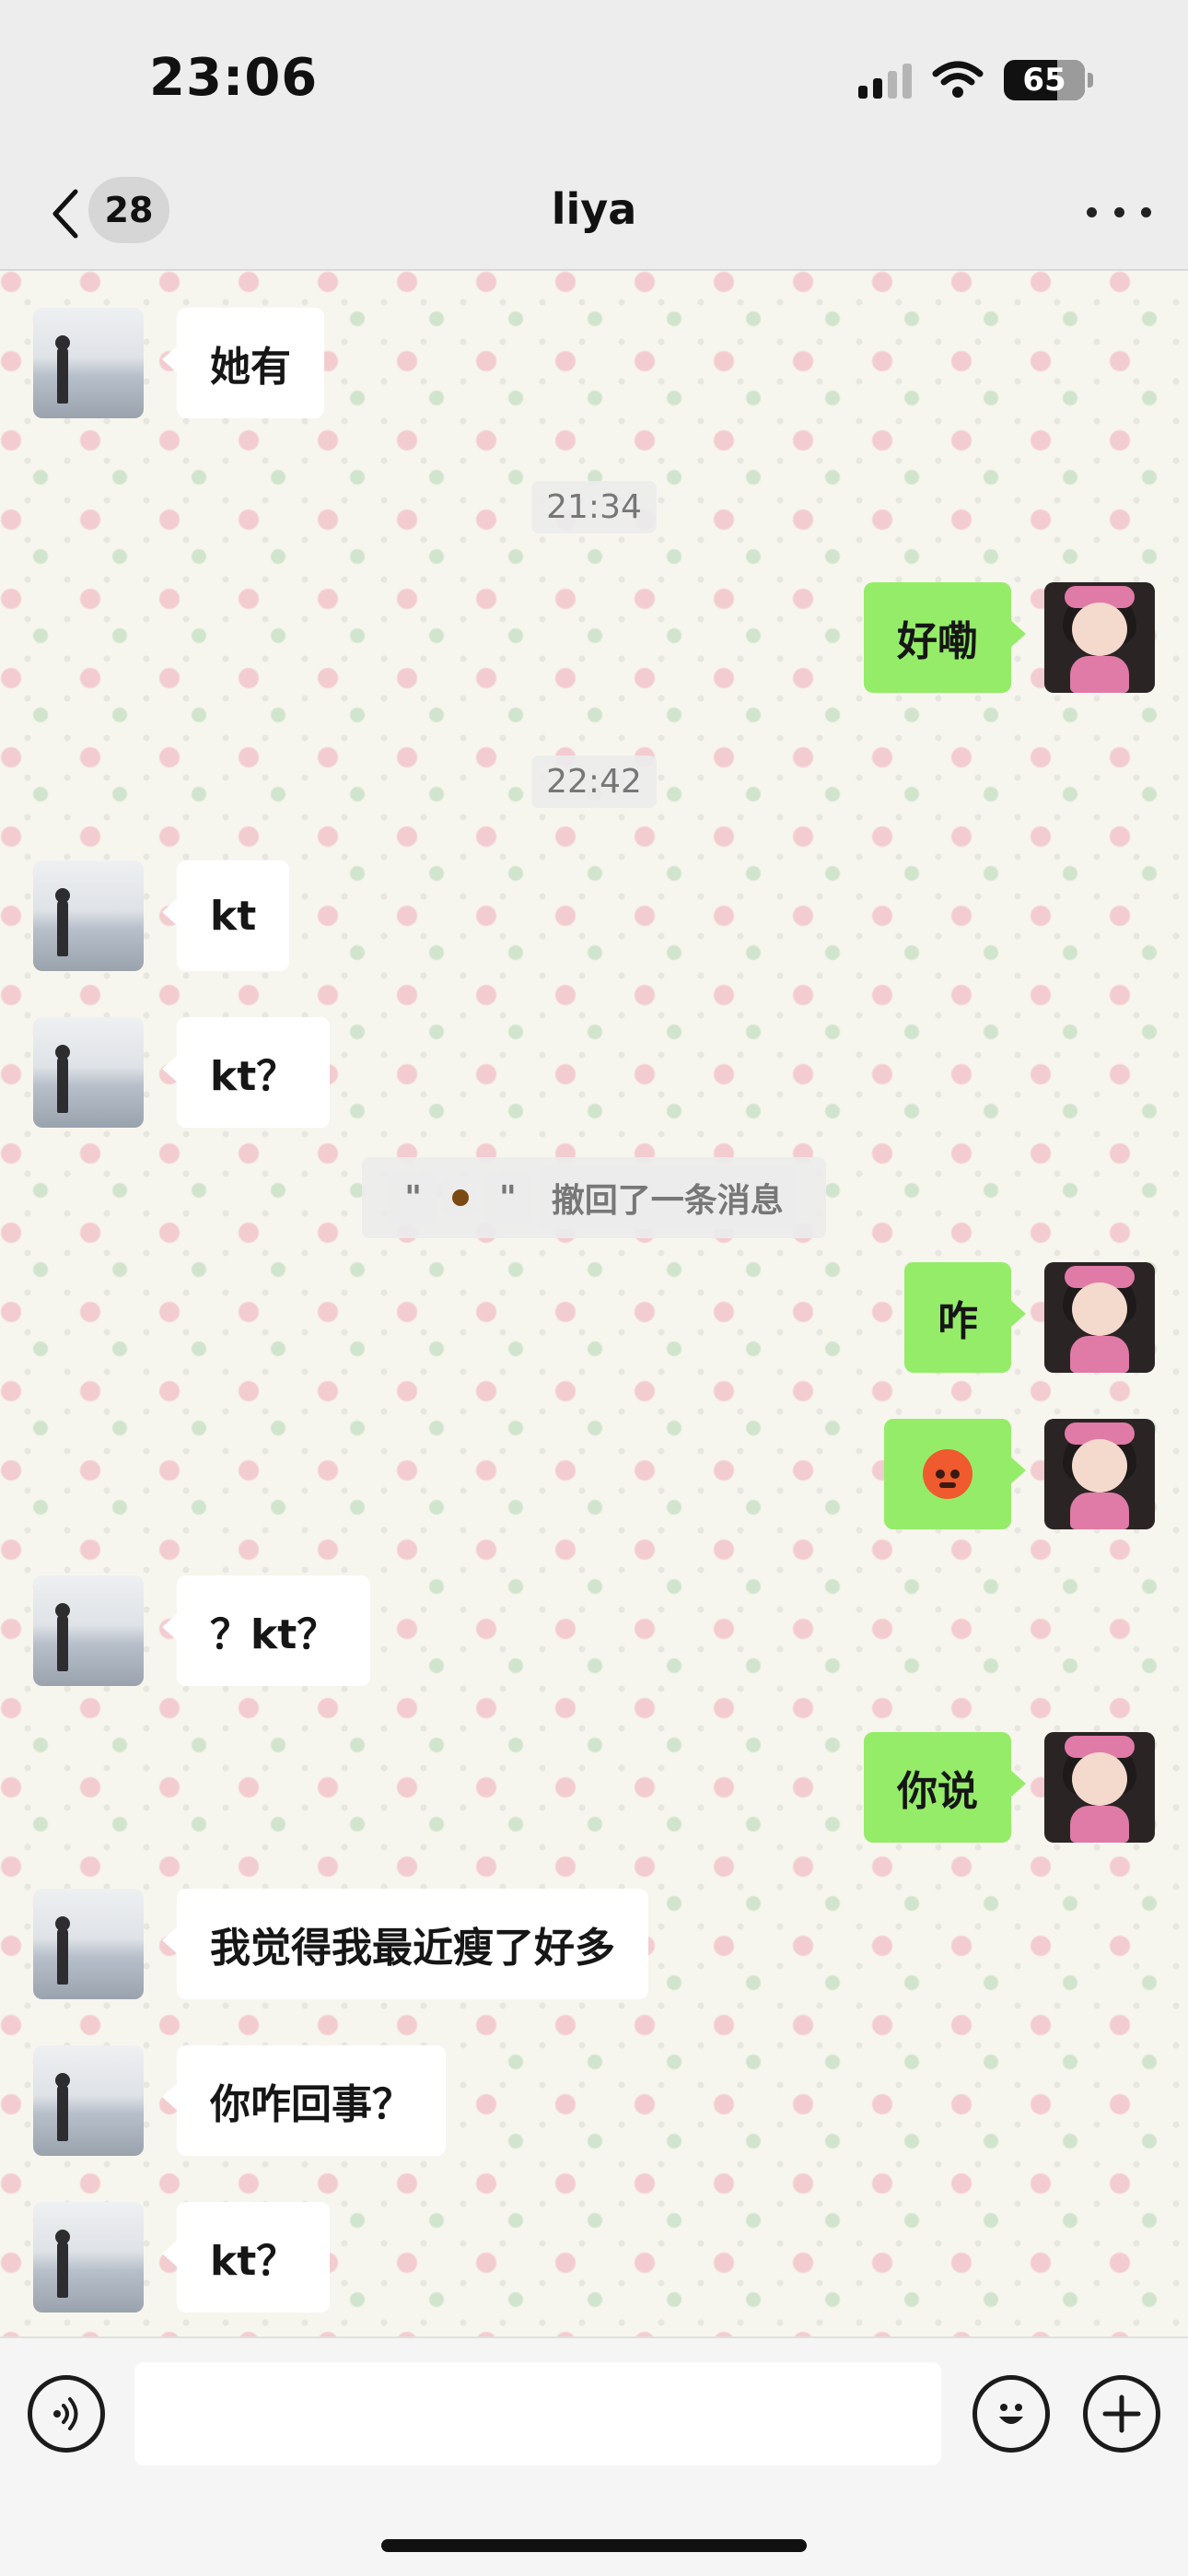 This screenshot has width=1188, height=2576. What do you see at coordinates (405, 1944) in the screenshot?
I see `message-bubble: 我觉得我最近瘦了好多` at bounding box center [405, 1944].